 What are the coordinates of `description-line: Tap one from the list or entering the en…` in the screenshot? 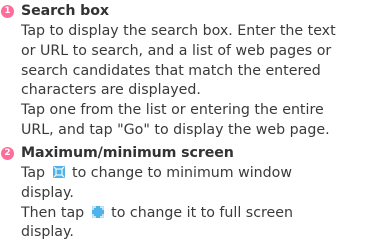 It's located at (172, 110).